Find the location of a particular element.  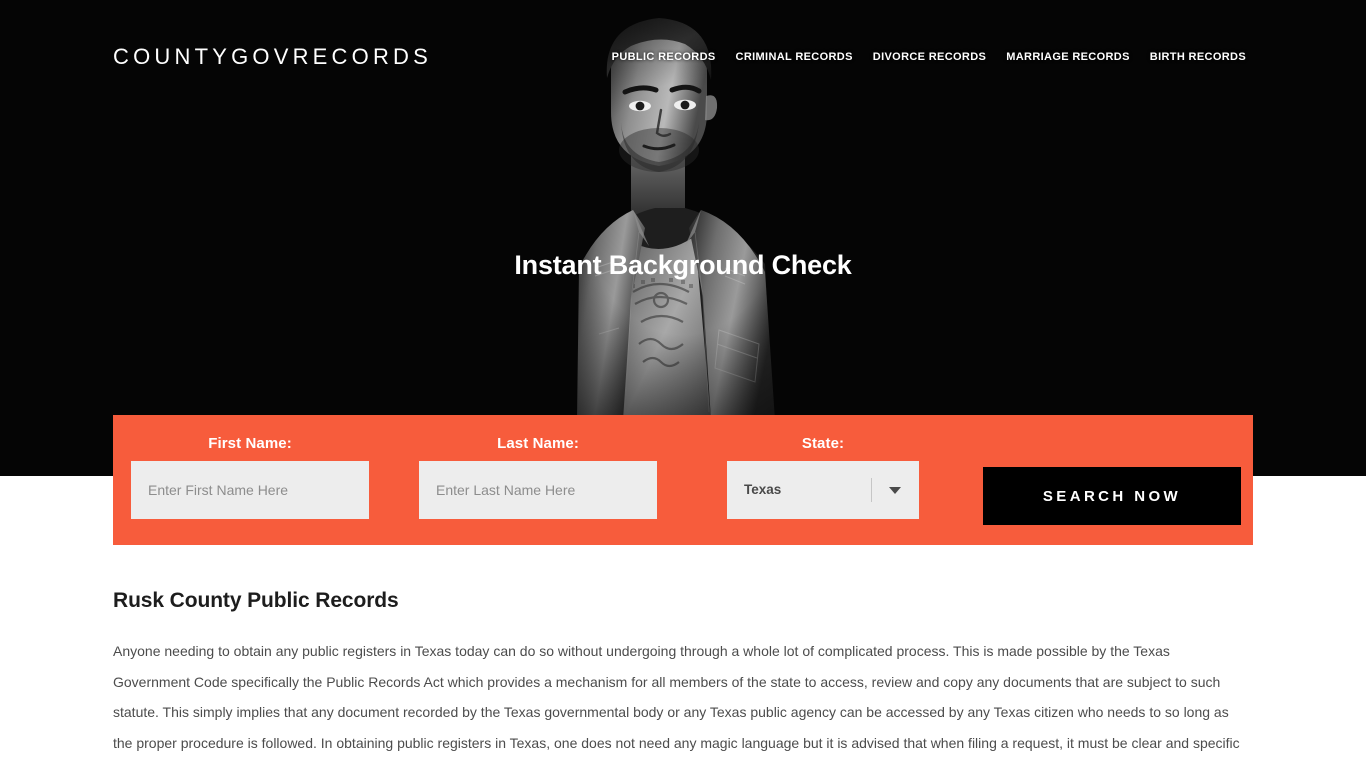

nav-link-birth-records: BIRTH RECORDS is located at coordinates (1198, 57).